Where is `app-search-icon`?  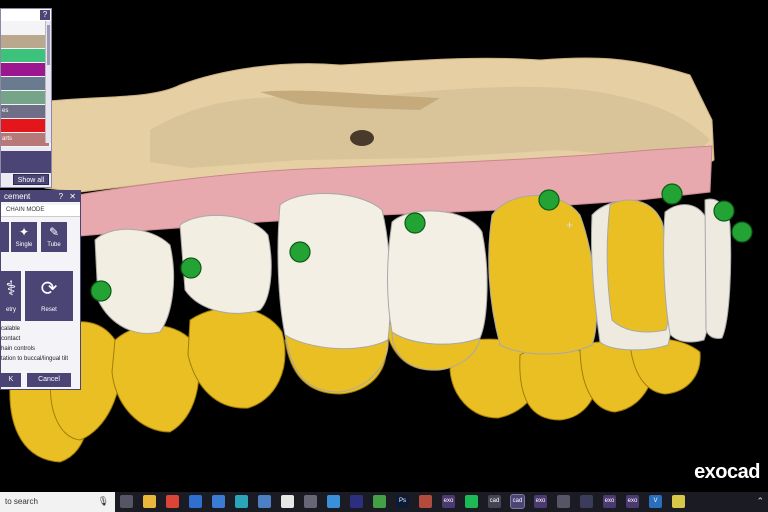
app-search-icon is located at coordinates (356, 501).